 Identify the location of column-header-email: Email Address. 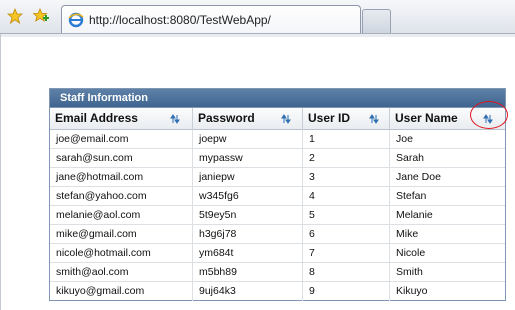
(121, 119).